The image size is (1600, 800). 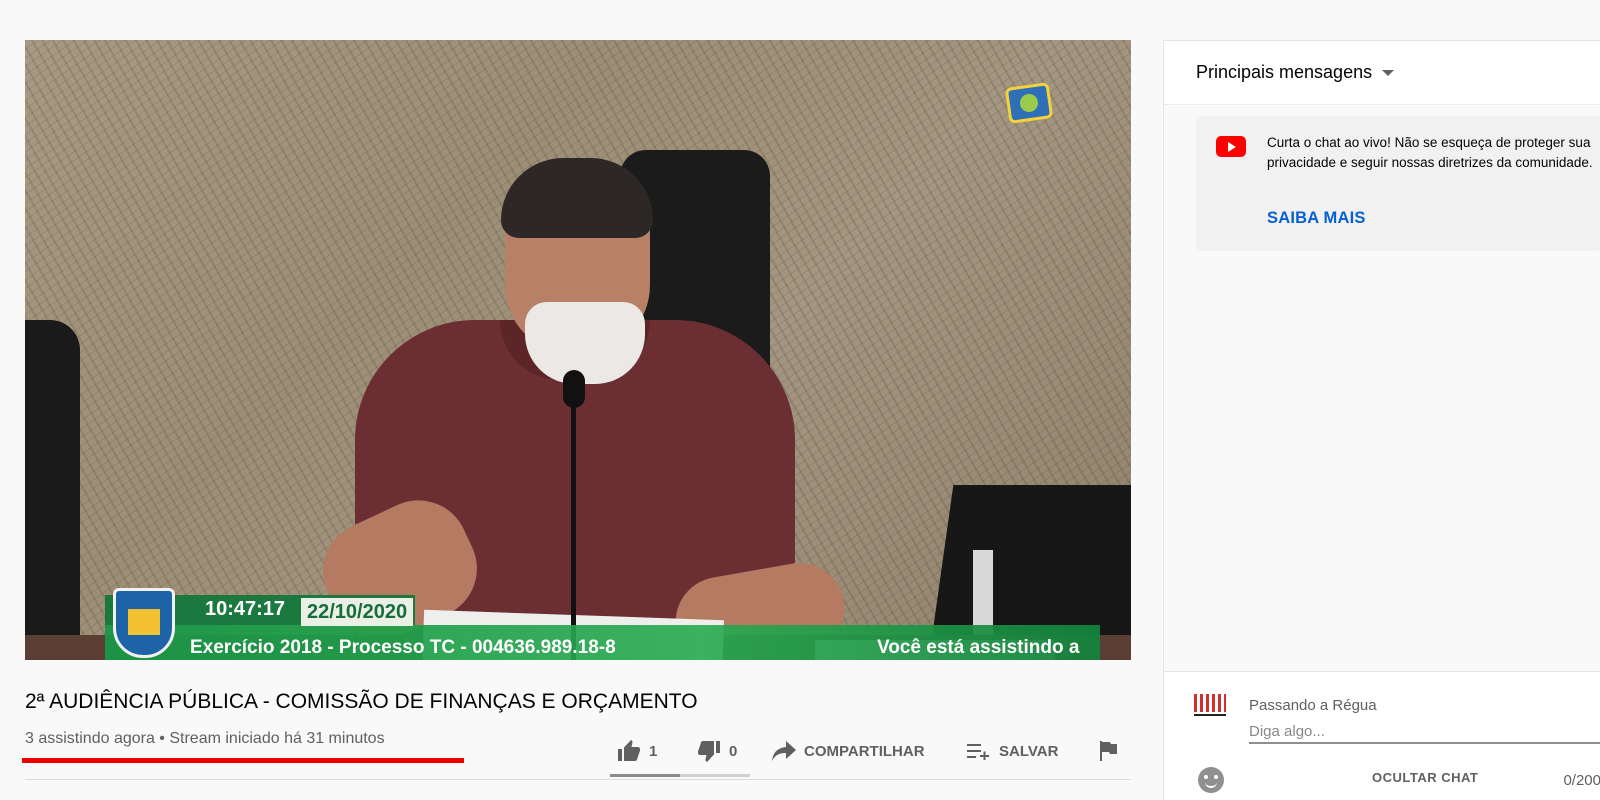 I want to click on save-label: SALVAR, so click(x=1029, y=751).